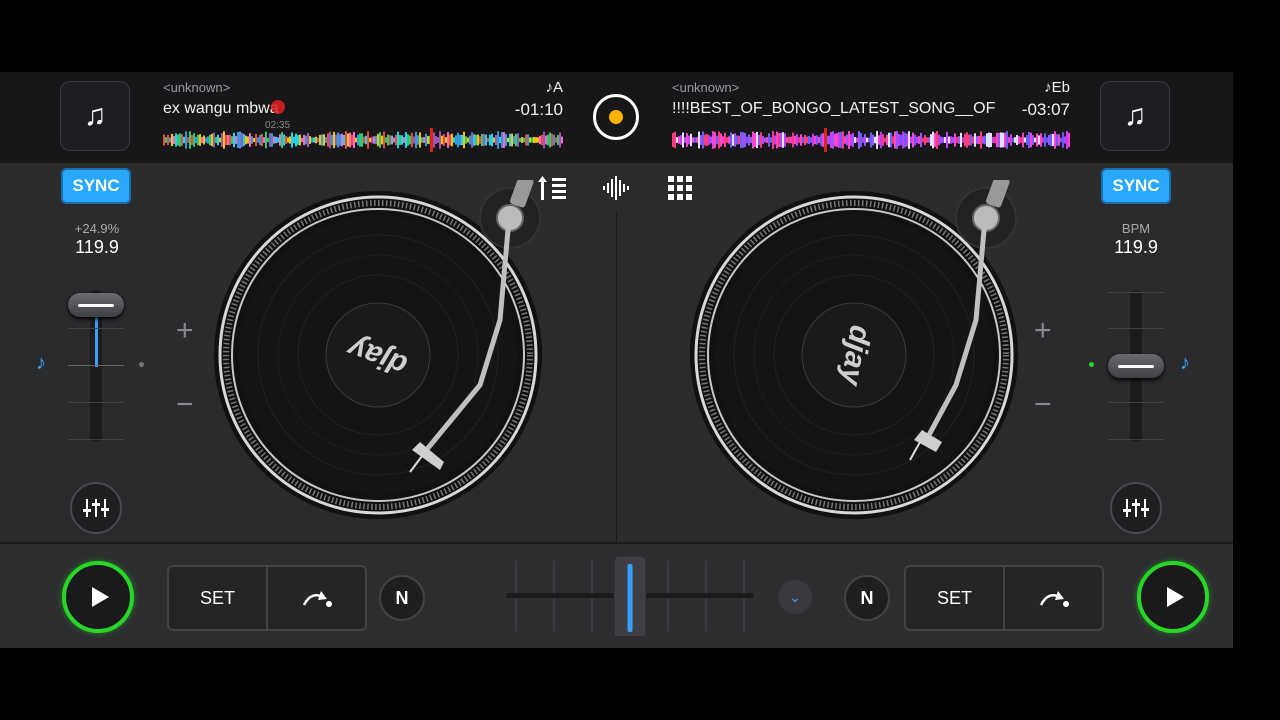 The width and height of the screenshot is (1280, 720). What do you see at coordinates (1136, 186) in the screenshot?
I see `right-sync-button: SYNC` at bounding box center [1136, 186].